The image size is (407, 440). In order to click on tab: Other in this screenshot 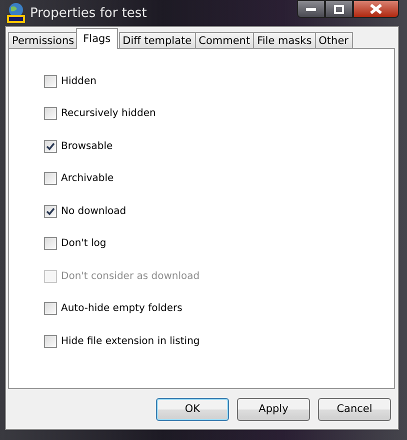, I will do `click(333, 40)`.